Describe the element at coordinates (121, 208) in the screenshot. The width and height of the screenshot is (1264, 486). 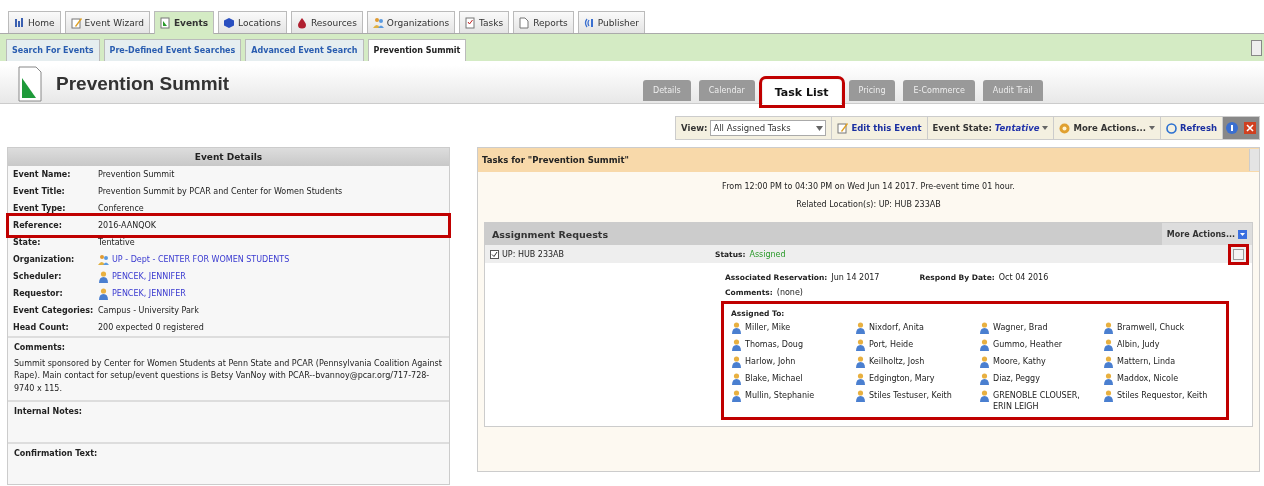
I see `field-value: Conference` at that location.